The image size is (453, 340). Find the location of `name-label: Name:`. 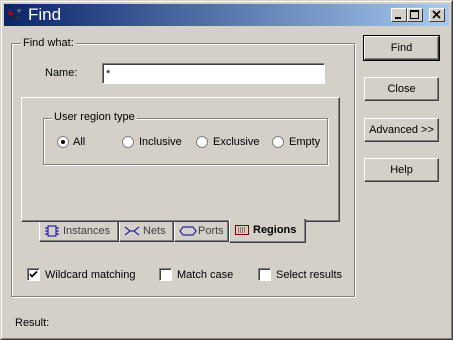

name-label: Name: is located at coordinates (61, 73).